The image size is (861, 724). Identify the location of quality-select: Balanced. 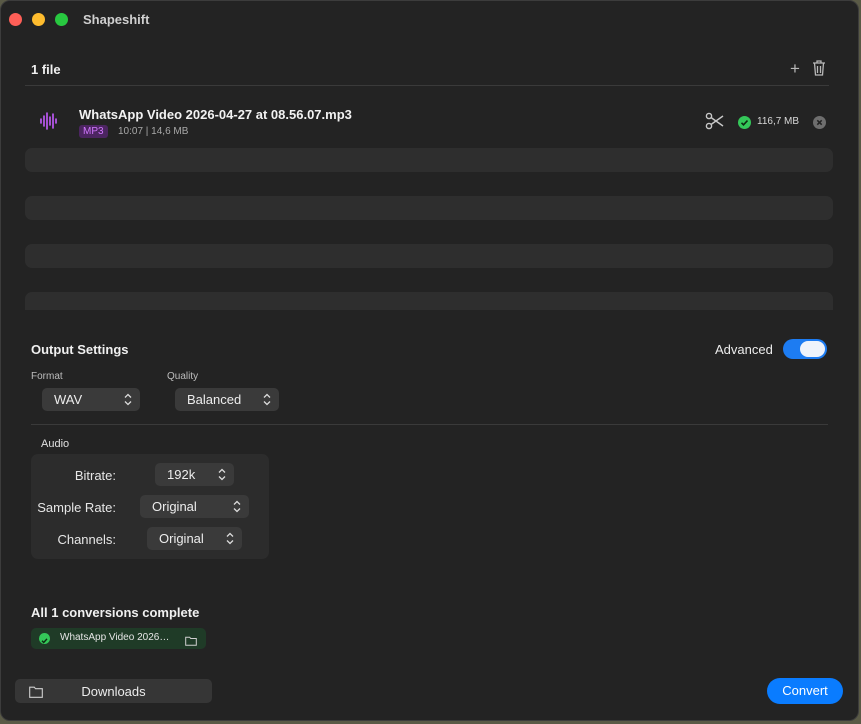
(227, 399).